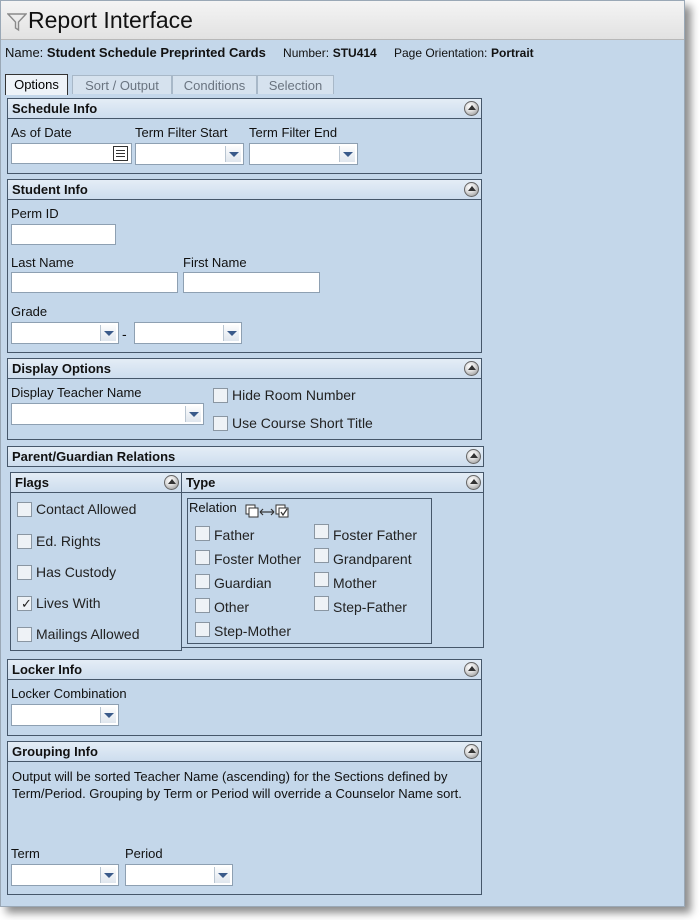  I want to click on foster-father-label: Foster Father, so click(375, 535).